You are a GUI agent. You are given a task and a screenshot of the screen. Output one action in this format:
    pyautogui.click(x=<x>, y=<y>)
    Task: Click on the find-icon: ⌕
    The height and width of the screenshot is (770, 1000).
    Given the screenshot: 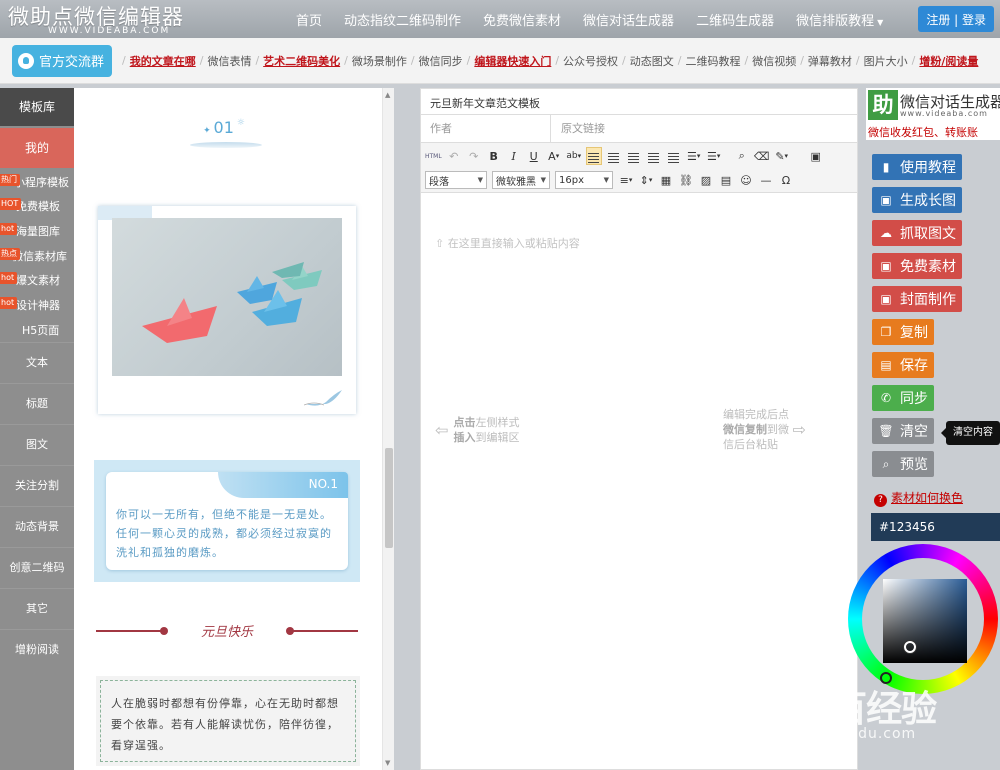 What is the action you would take?
    pyautogui.click(x=742, y=156)
    